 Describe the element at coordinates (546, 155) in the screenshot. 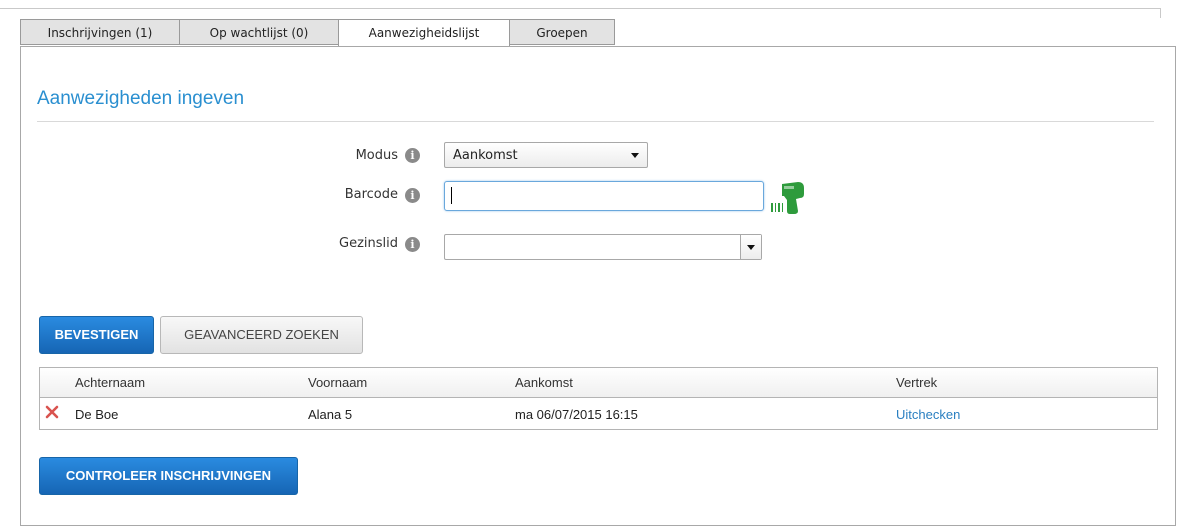

I see `modus-select: Aankomst` at that location.